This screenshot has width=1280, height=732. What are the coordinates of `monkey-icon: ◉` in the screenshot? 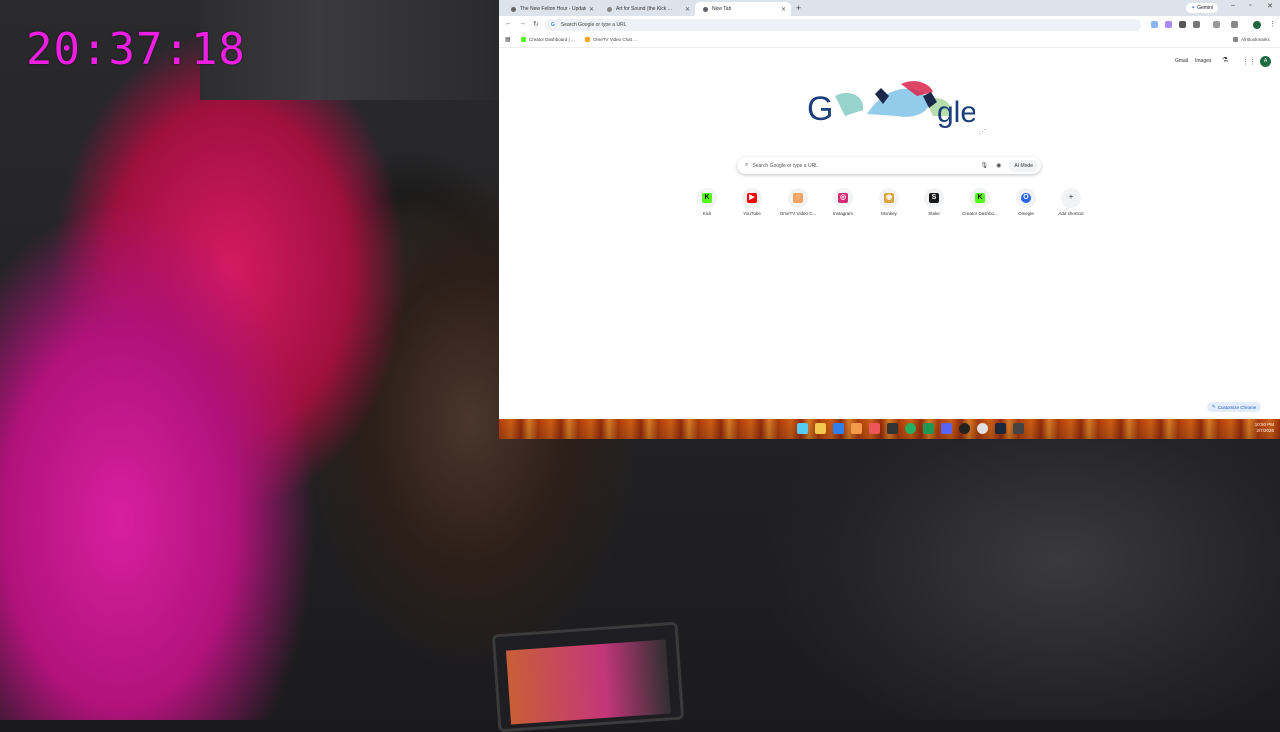 It's located at (889, 198).